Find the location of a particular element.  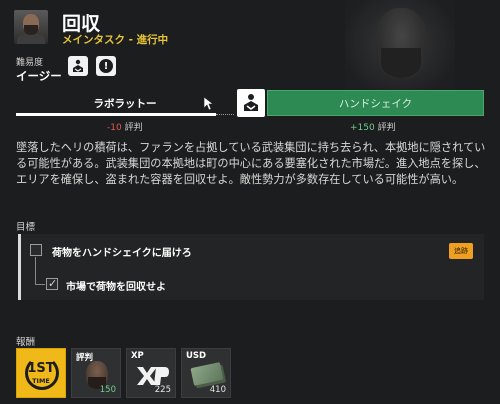

reputation-reward-label: 評判 is located at coordinates (85, 358).